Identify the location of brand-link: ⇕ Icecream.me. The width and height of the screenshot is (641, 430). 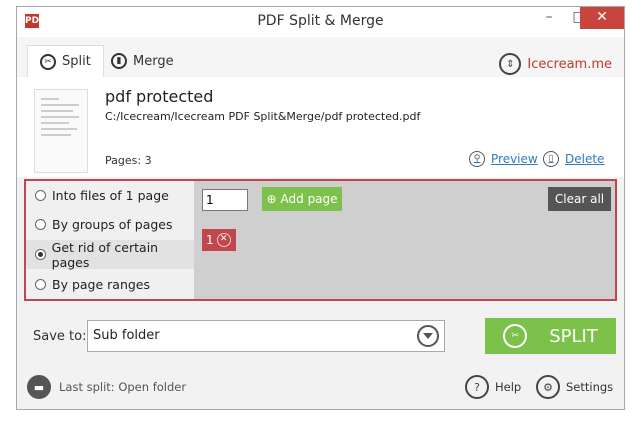
(555, 64).